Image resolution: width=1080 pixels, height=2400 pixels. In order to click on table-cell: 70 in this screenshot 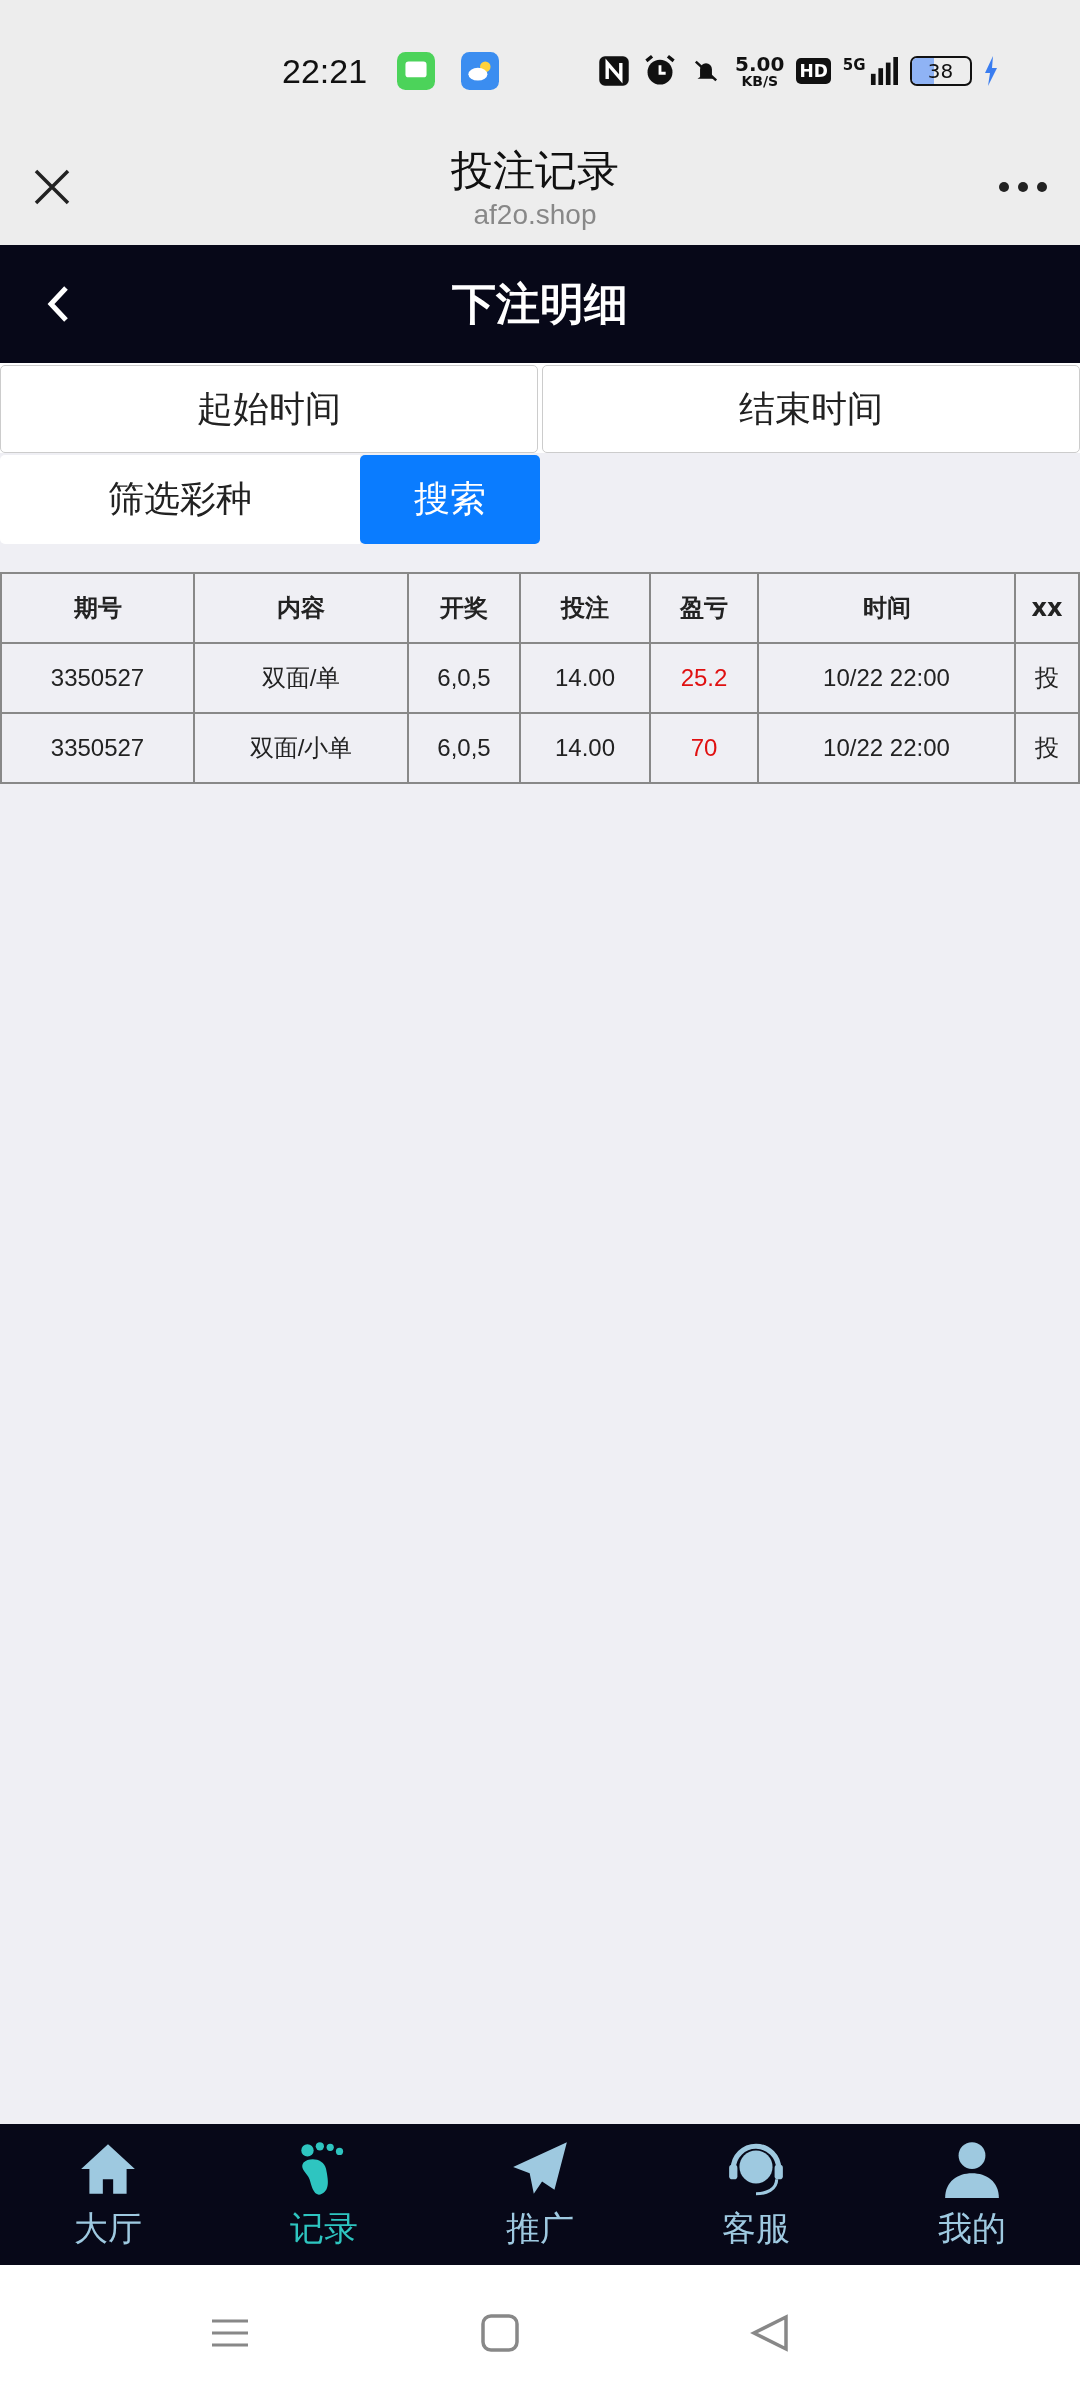, I will do `click(705, 749)`.